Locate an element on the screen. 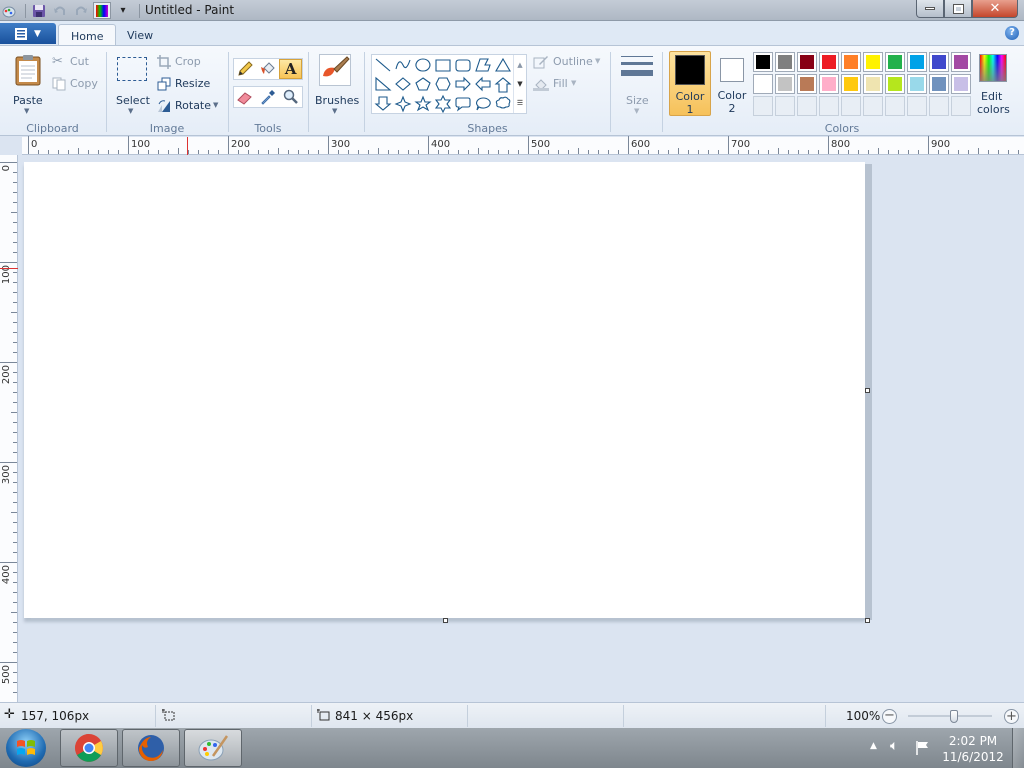  line-shape-icon is located at coordinates (383, 65).